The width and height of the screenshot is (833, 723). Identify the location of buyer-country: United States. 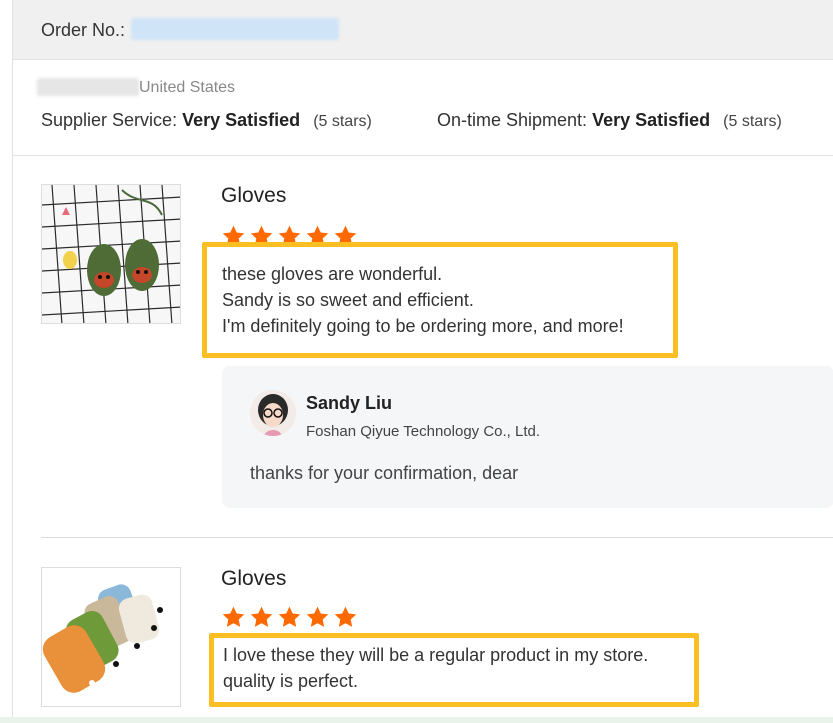
(187, 87).